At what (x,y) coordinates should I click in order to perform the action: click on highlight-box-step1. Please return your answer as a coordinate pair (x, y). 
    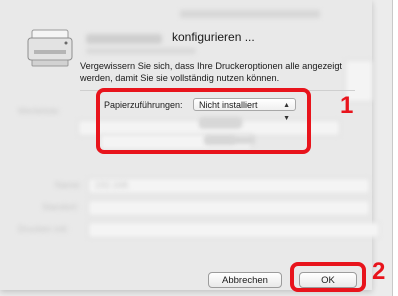
    Looking at the image, I should click on (203, 121).